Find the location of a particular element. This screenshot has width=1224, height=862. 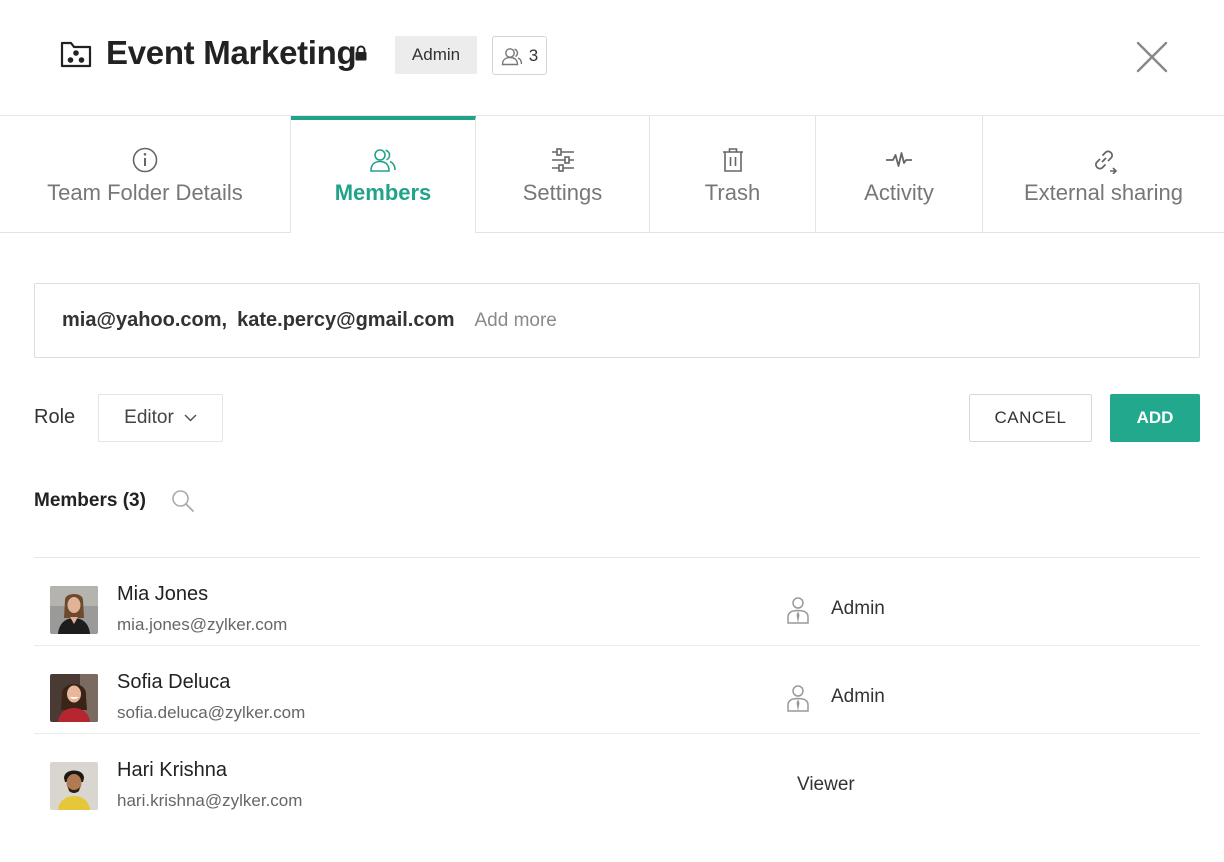

tab-label: External sharing is located at coordinates (1103, 192).